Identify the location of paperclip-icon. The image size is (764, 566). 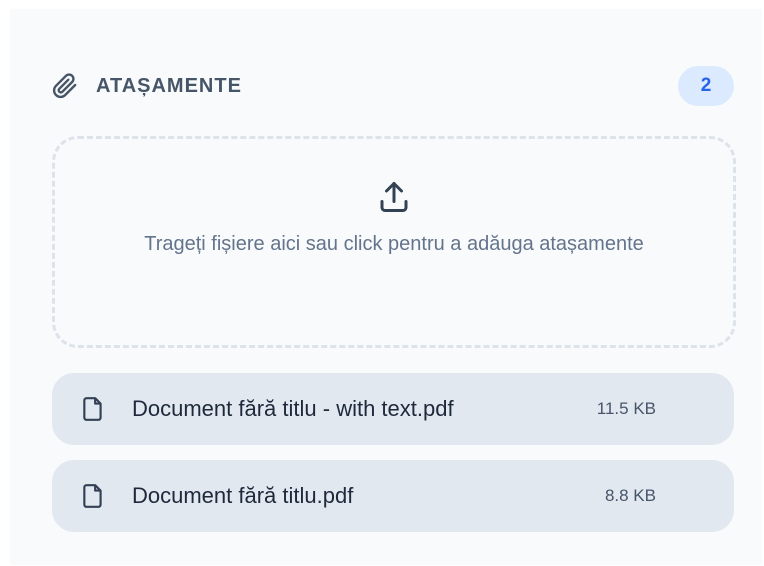
(65, 86).